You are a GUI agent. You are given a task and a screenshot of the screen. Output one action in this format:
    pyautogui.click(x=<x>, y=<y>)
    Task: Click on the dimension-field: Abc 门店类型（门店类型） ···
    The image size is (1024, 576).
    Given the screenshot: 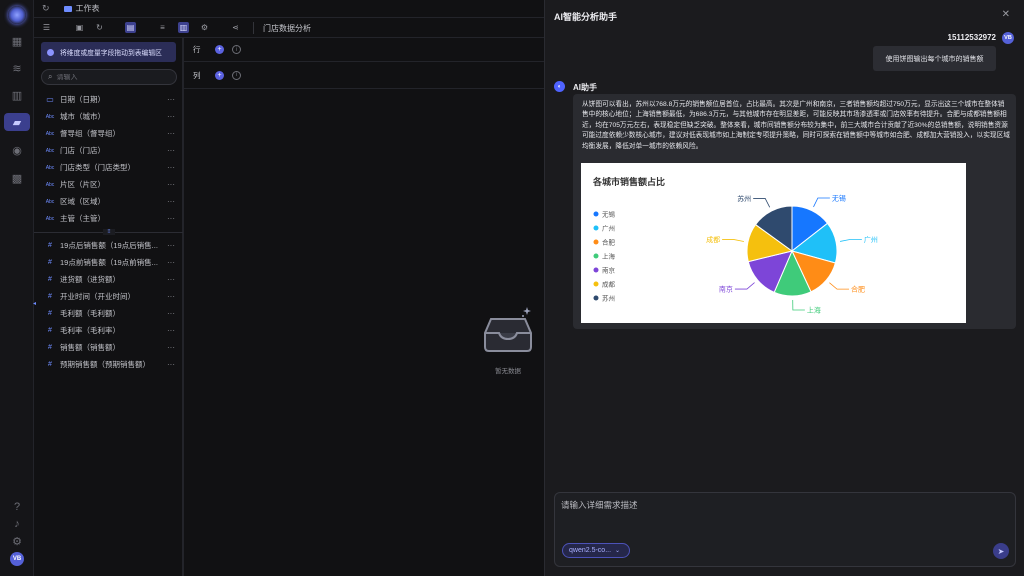 What is the action you would take?
    pyautogui.click(x=108, y=167)
    